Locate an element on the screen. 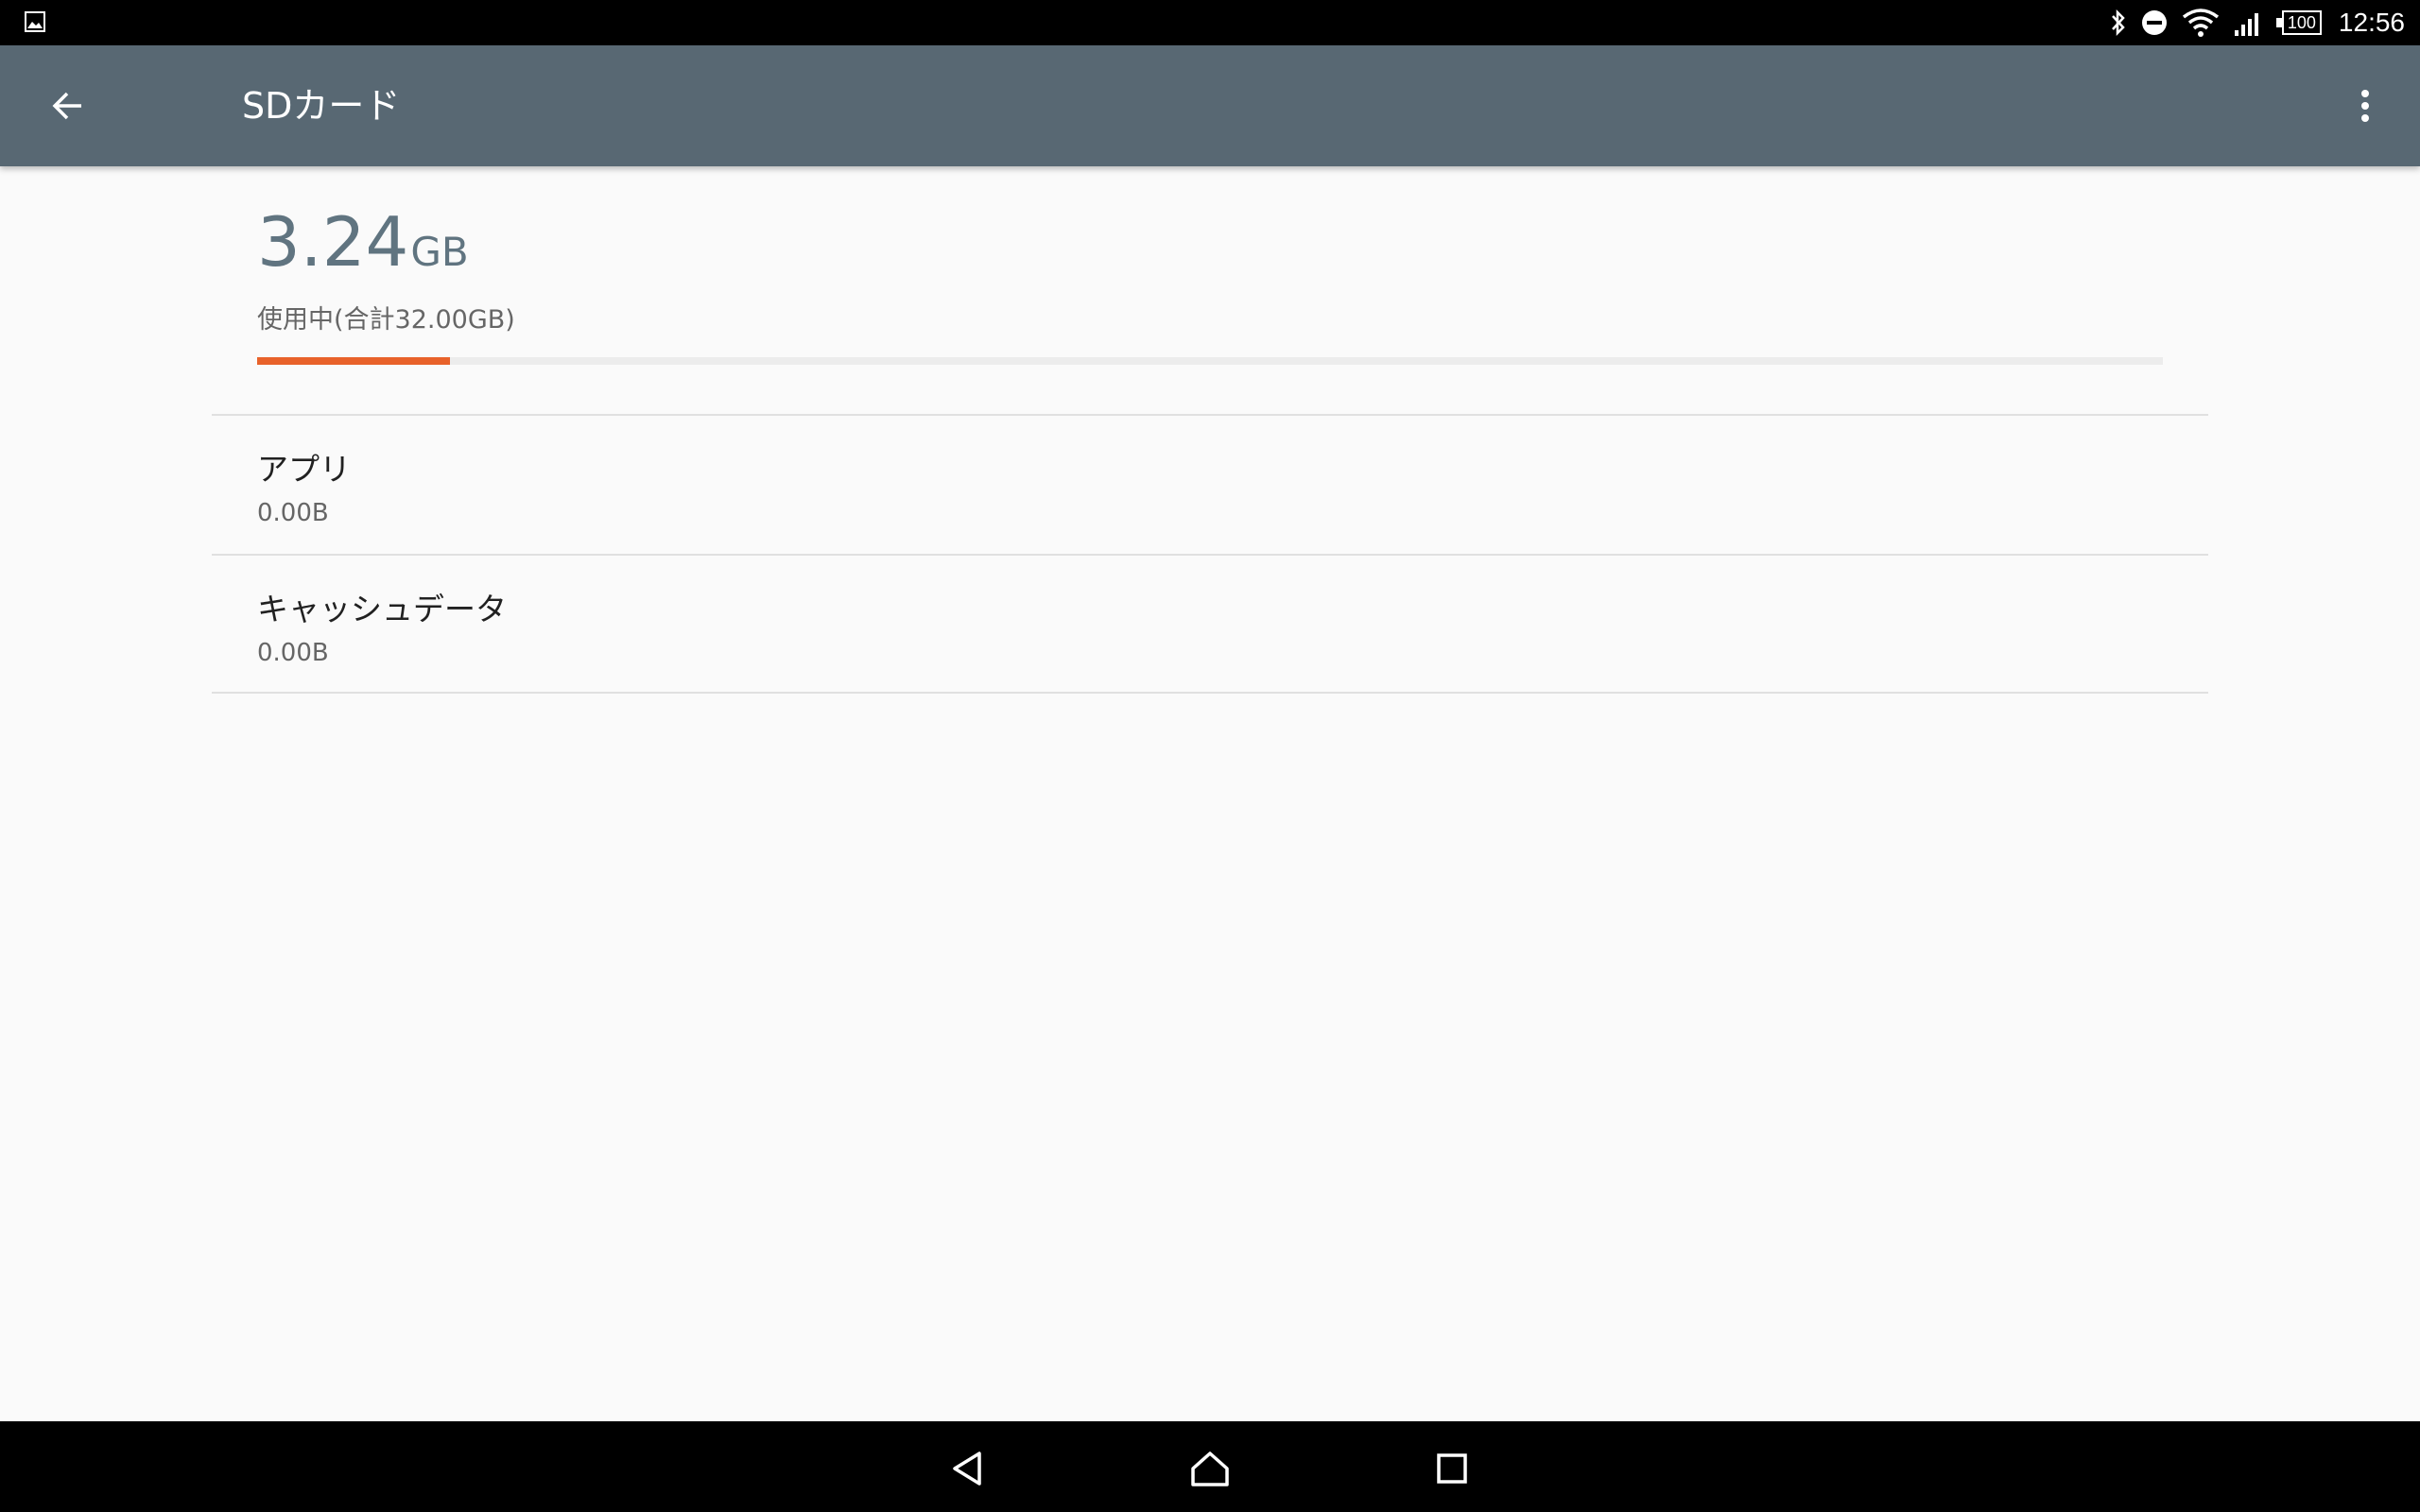  arrow-back-icon is located at coordinates (66, 106).